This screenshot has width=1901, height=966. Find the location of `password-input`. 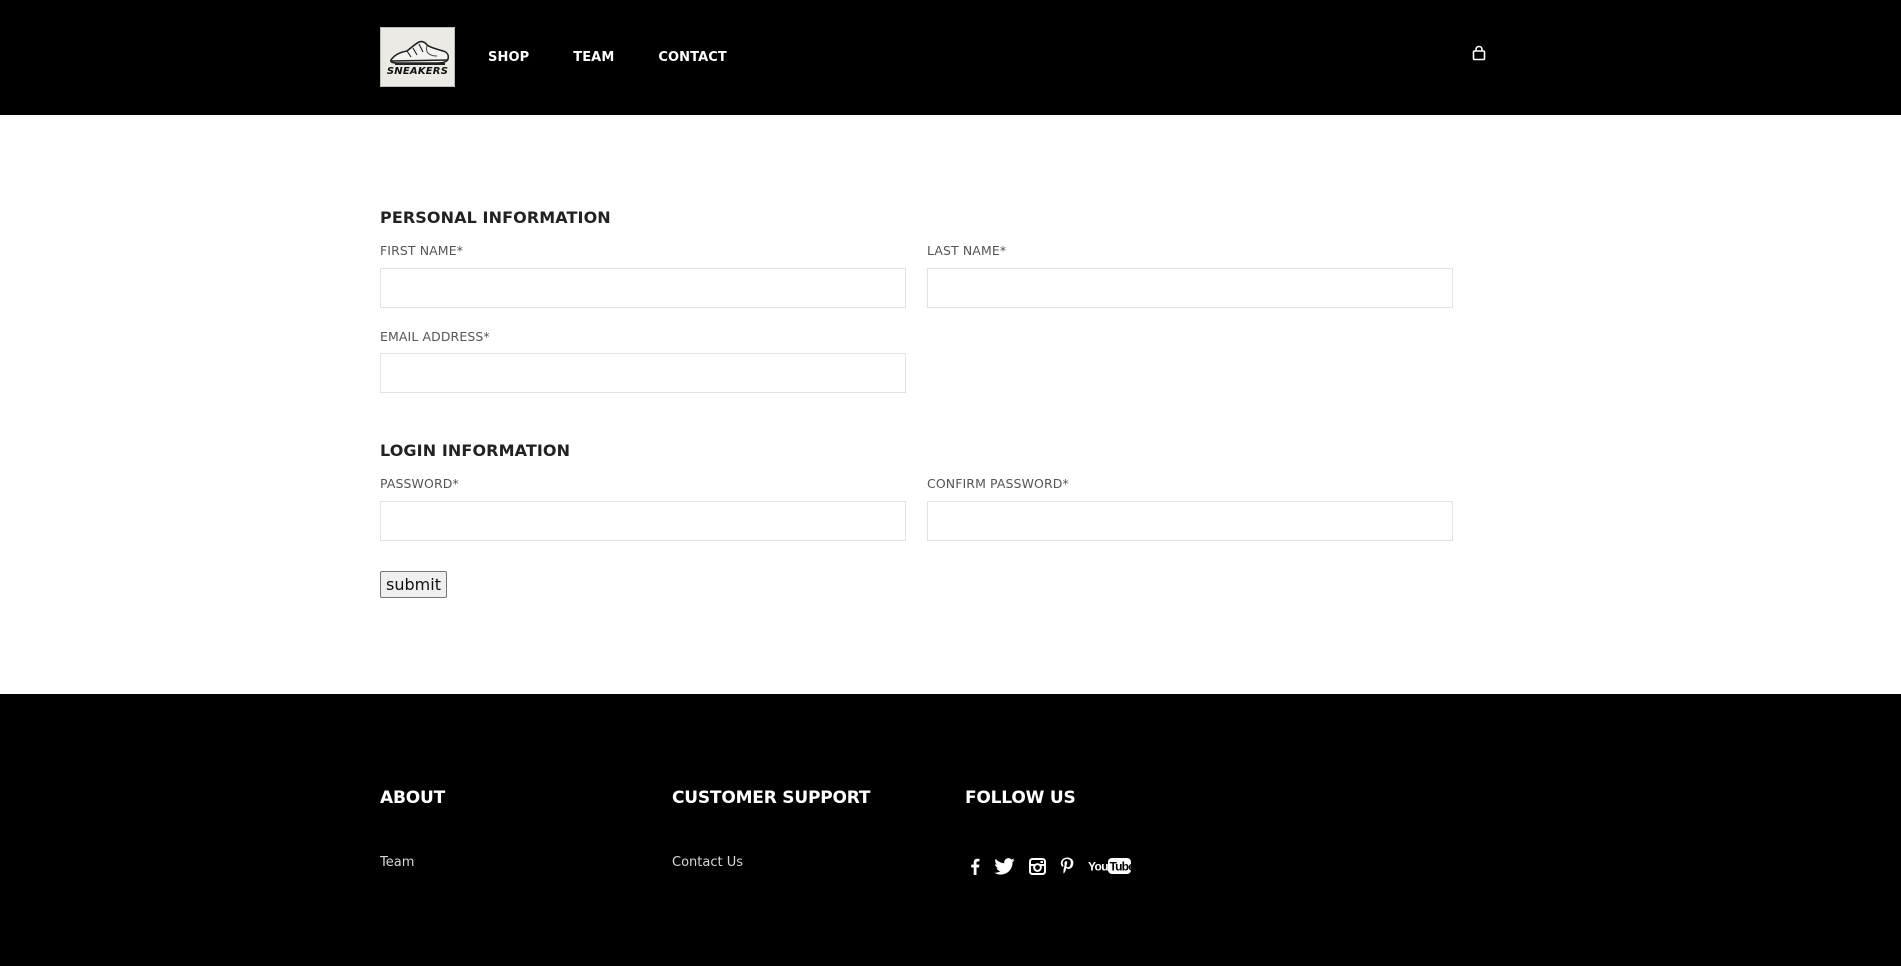

password-input is located at coordinates (643, 521).